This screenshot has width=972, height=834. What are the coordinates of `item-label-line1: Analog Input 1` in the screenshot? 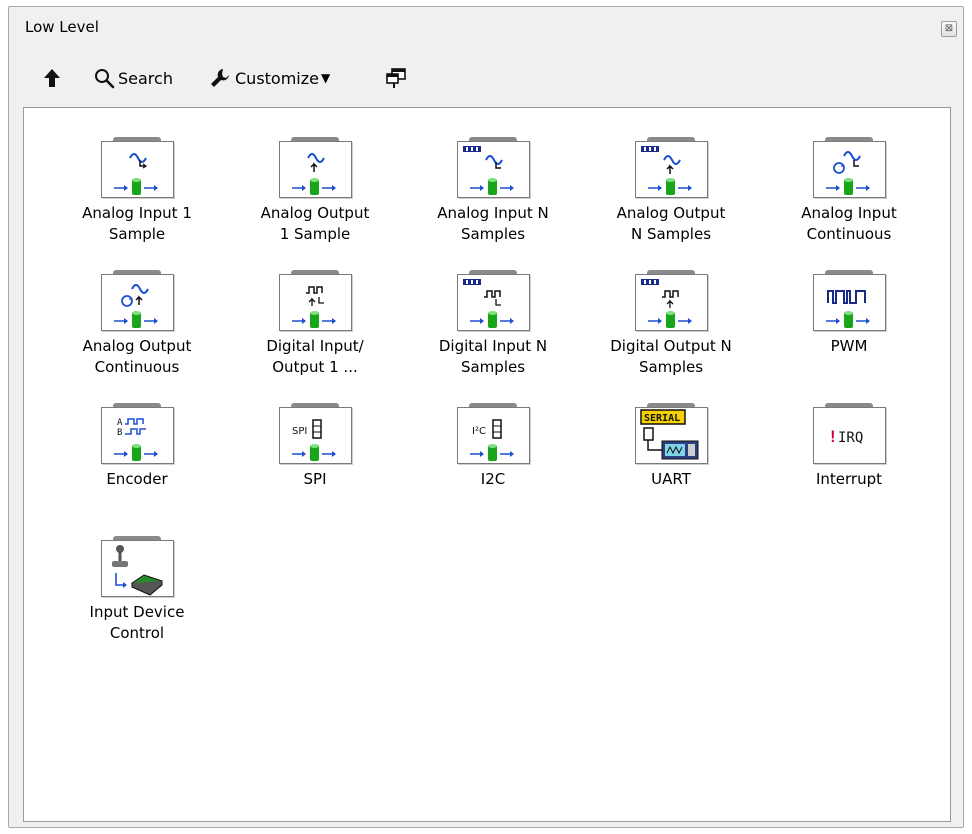 It's located at (137, 213).